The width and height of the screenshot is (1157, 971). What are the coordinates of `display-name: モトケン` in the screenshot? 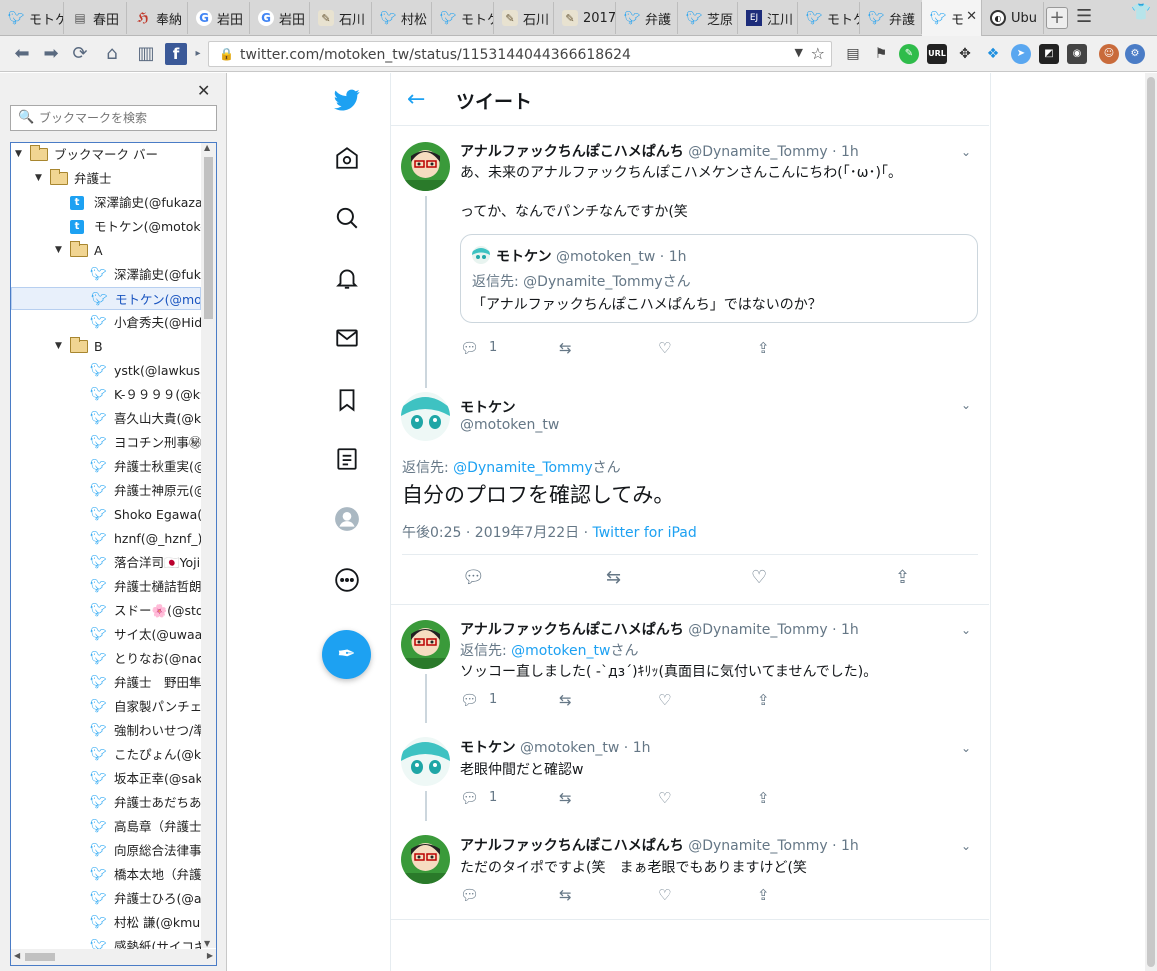 It's located at (488, 748).